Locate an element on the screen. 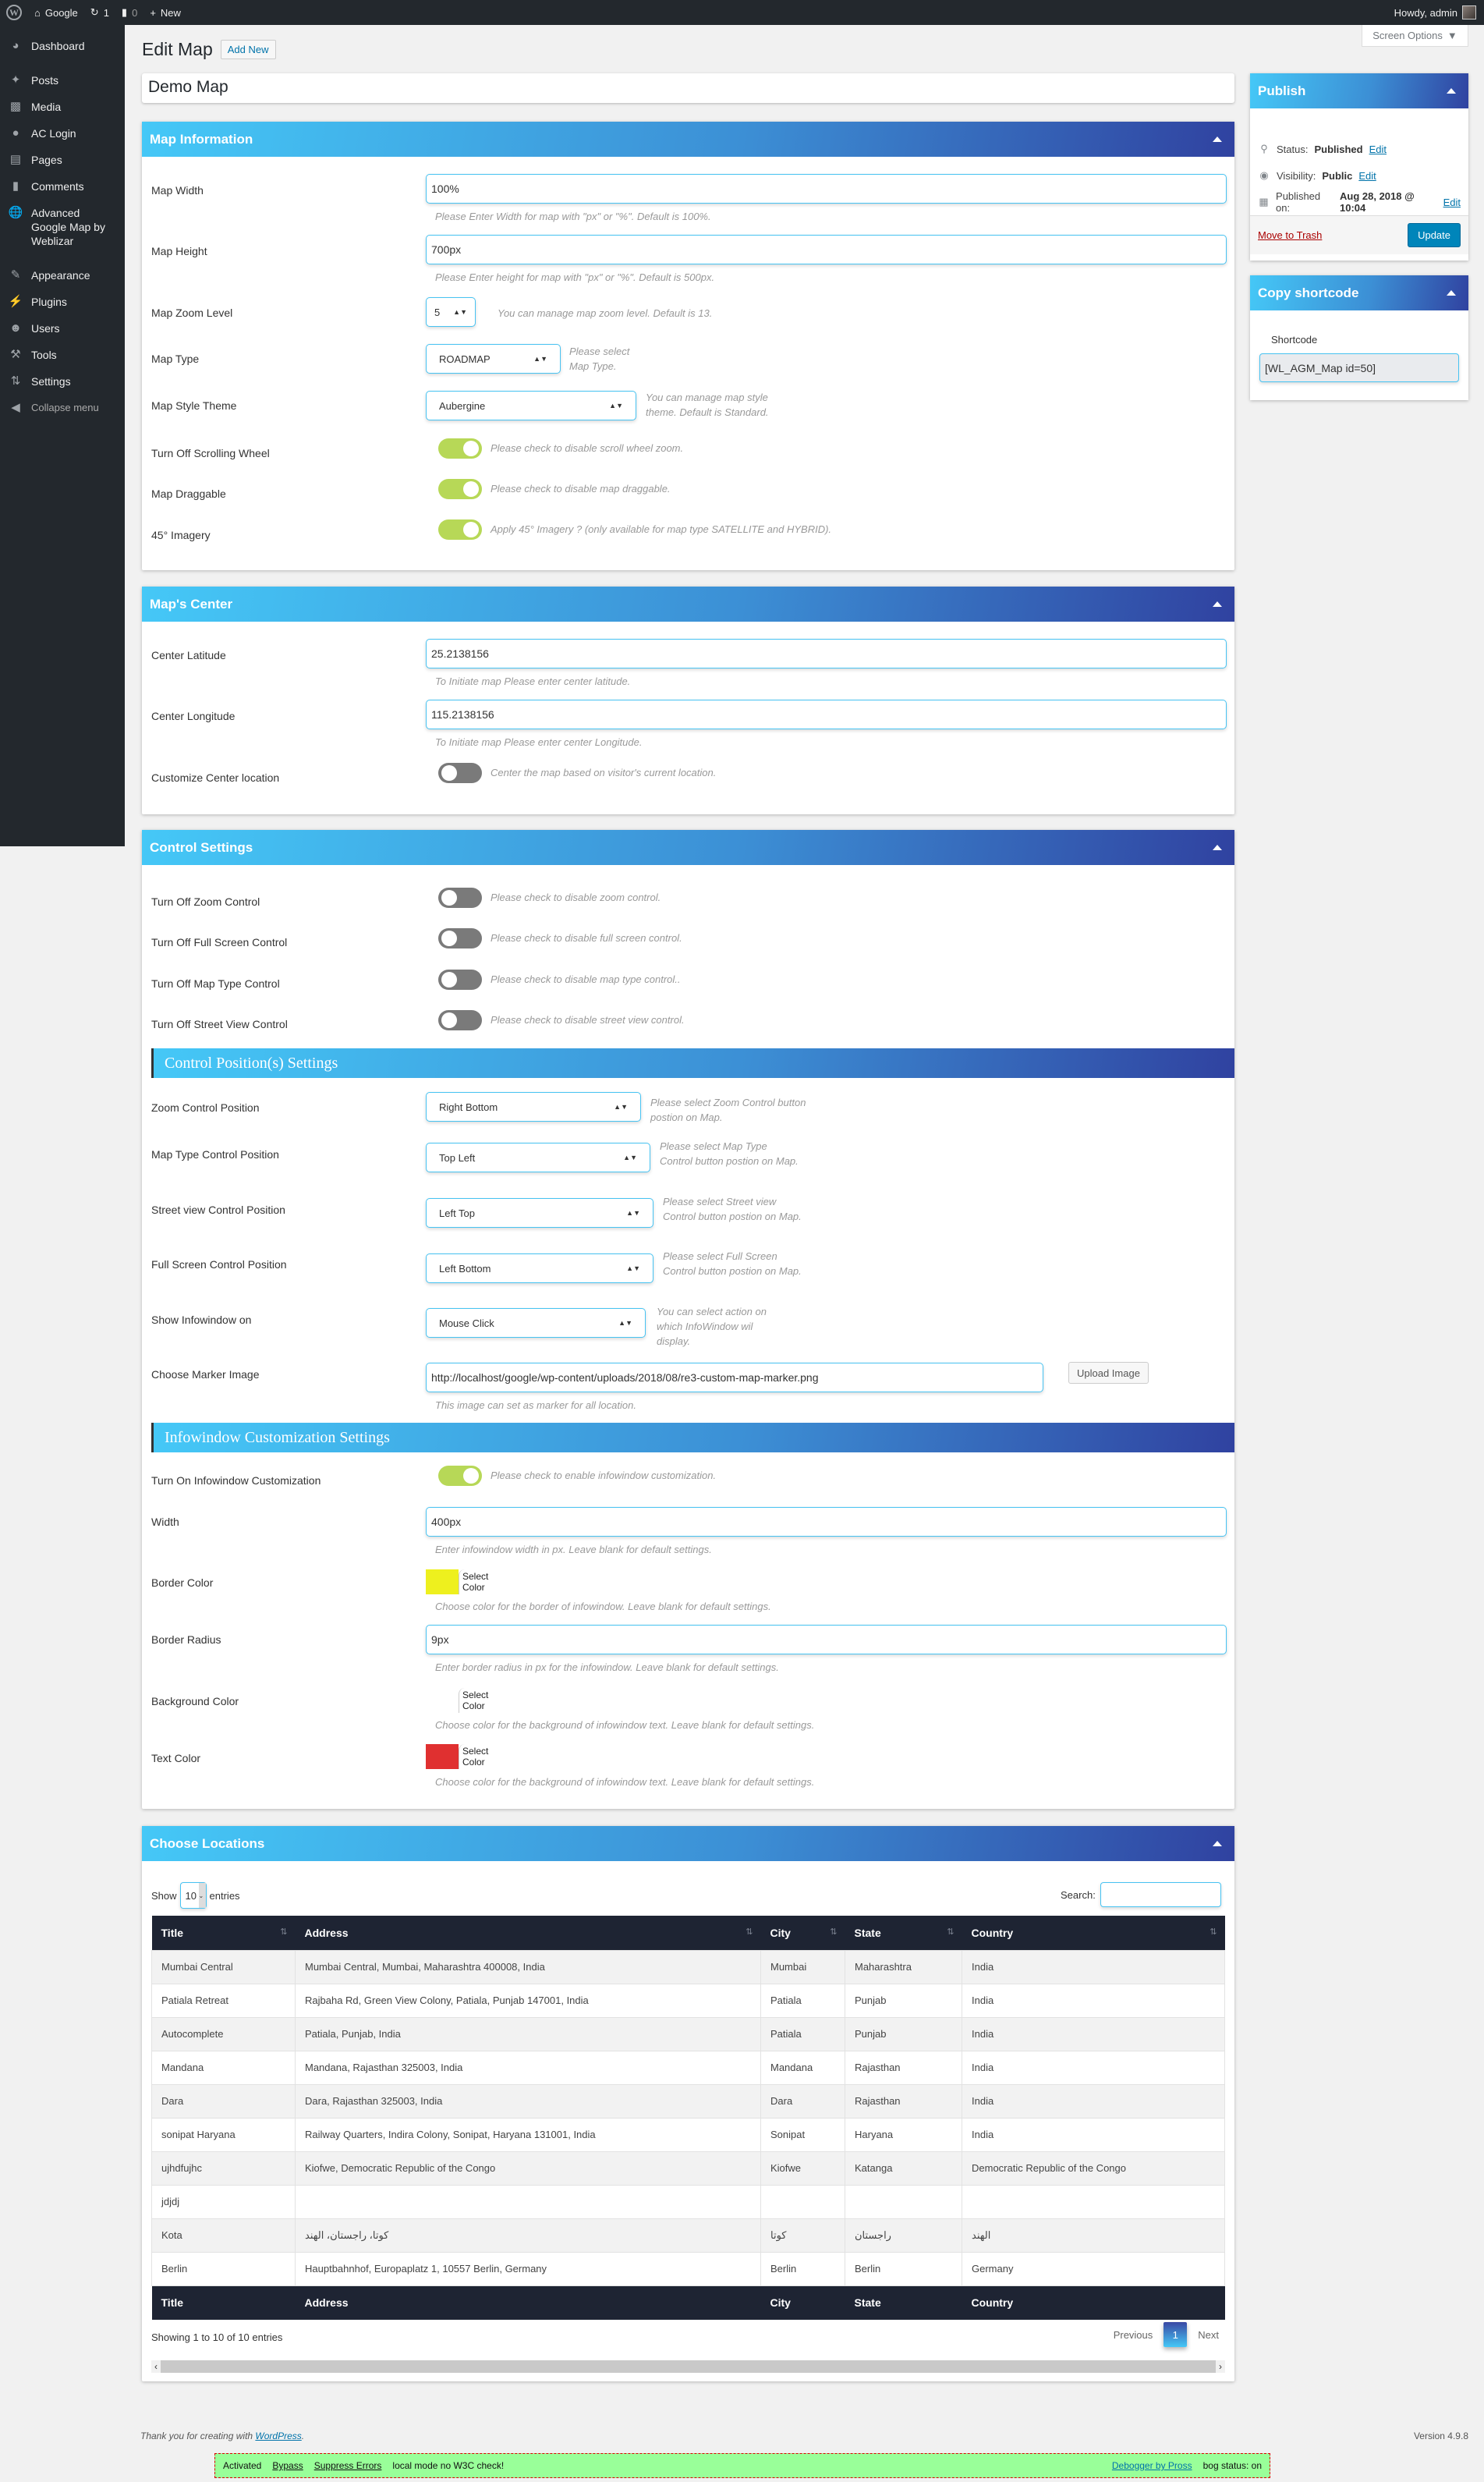  street-view-position-select: Left Top ▲▼ is located at coordinates (539, 1213).